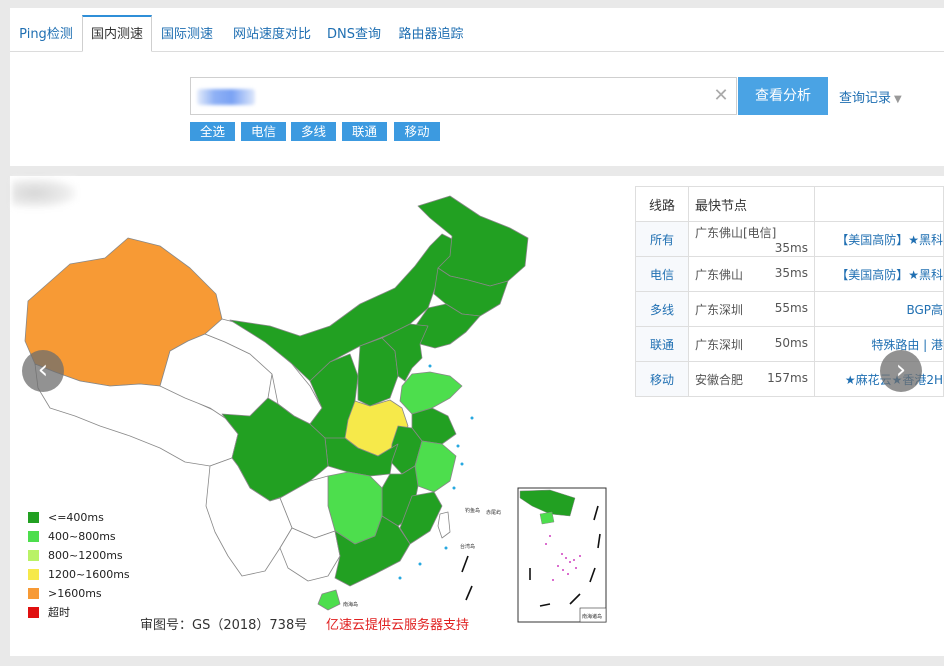  Describe the element at coordinates (534, 555) in the screenshot. I see `south-china-sea-inset: 南海诸岛` at that location.